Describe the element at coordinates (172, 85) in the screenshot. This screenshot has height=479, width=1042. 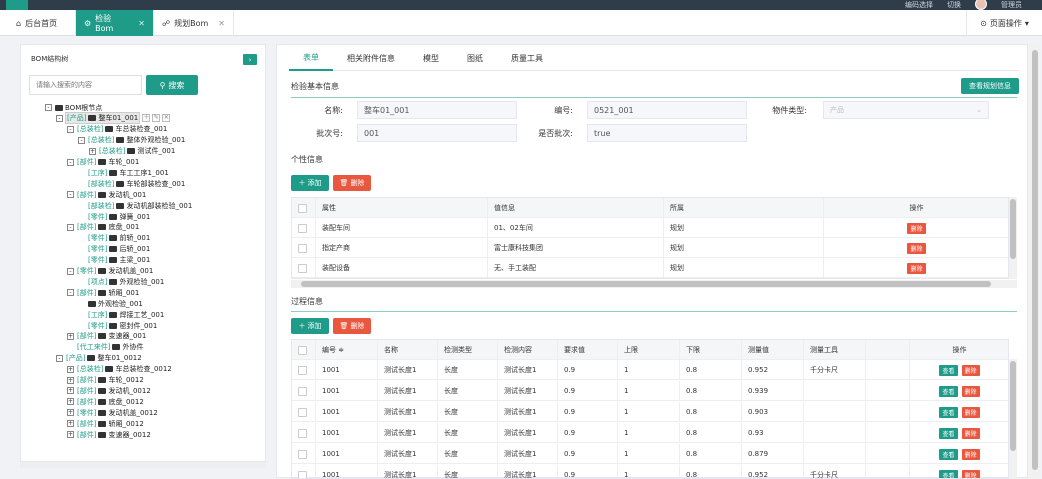
I see `search-button: ⚲ 搜索` at that location.